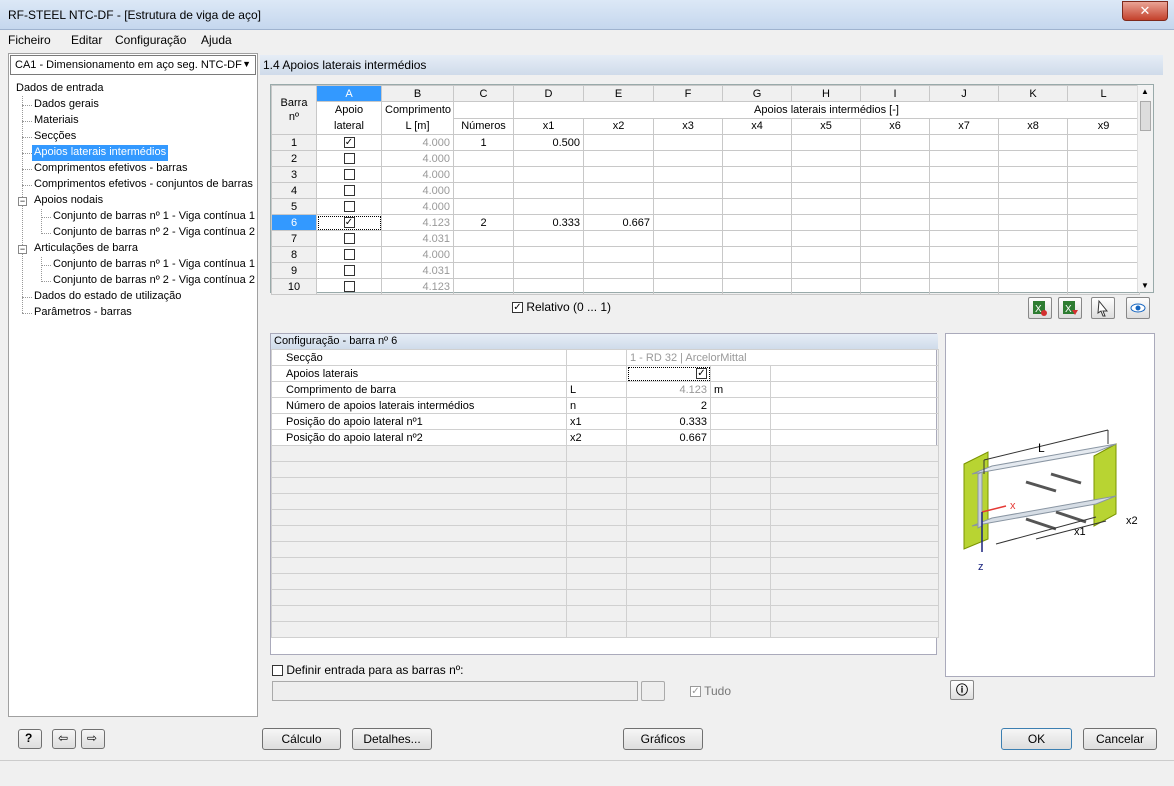  Describe the element at coordinates (294, 222) in the screenshot. I see `row-number: 6` at that location.